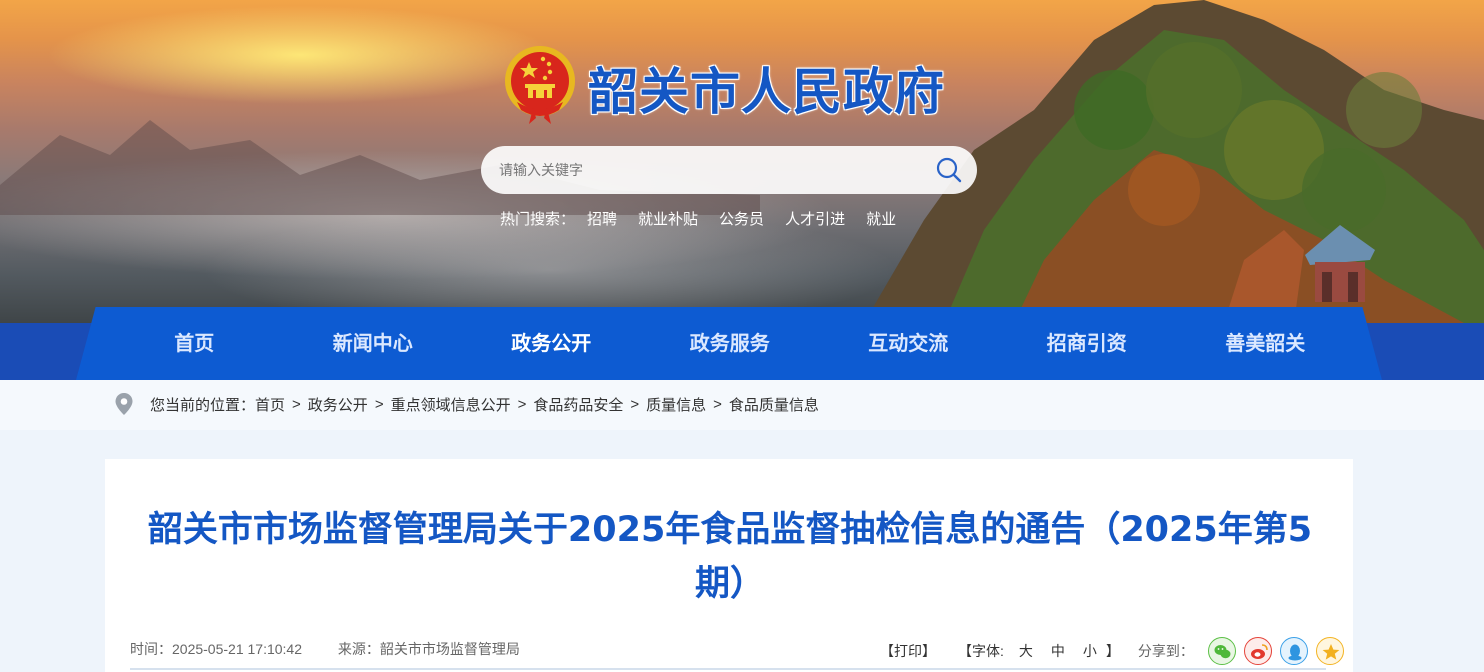  What do you see at coordinates (338, 404) in the screenshot?
I see `breadcrumb-link: 政务公开` at bounding box center [338, 404].